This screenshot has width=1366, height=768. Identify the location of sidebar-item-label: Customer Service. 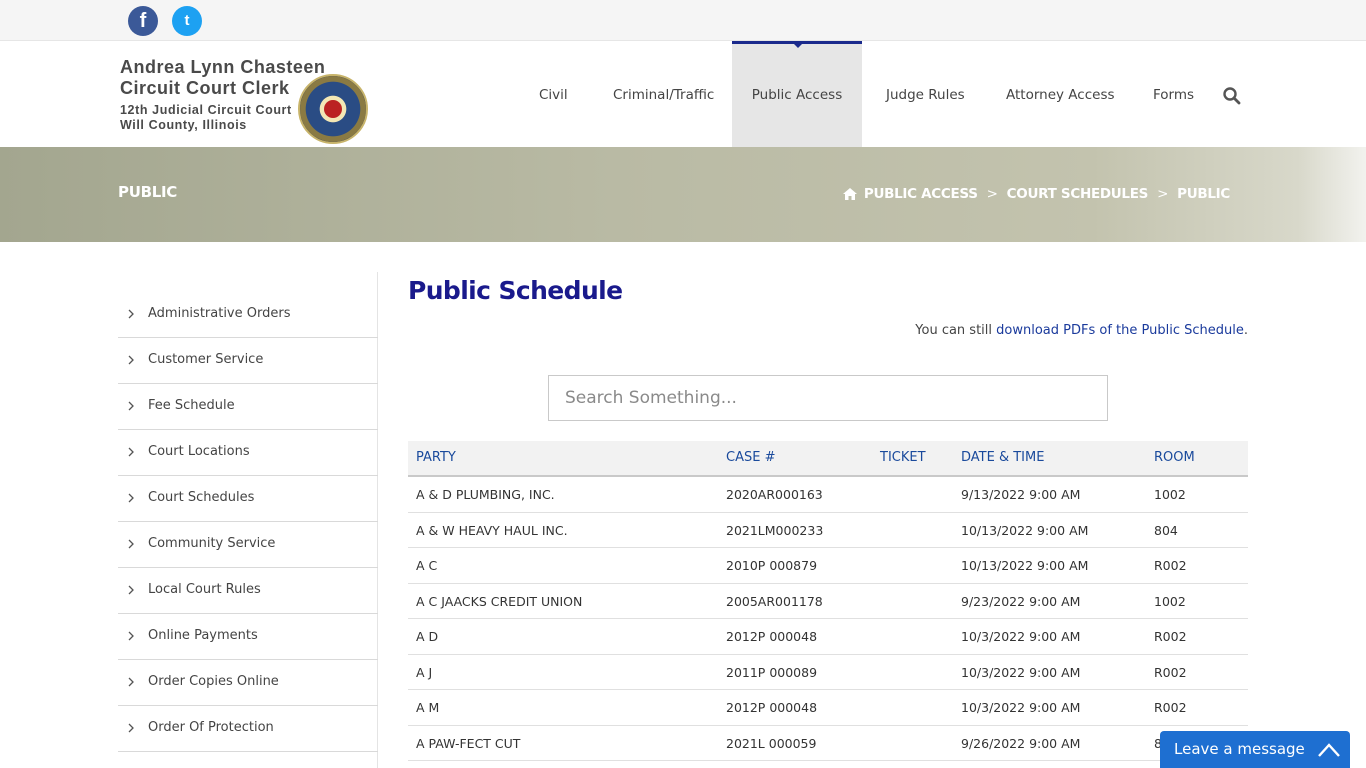
(206, 359).